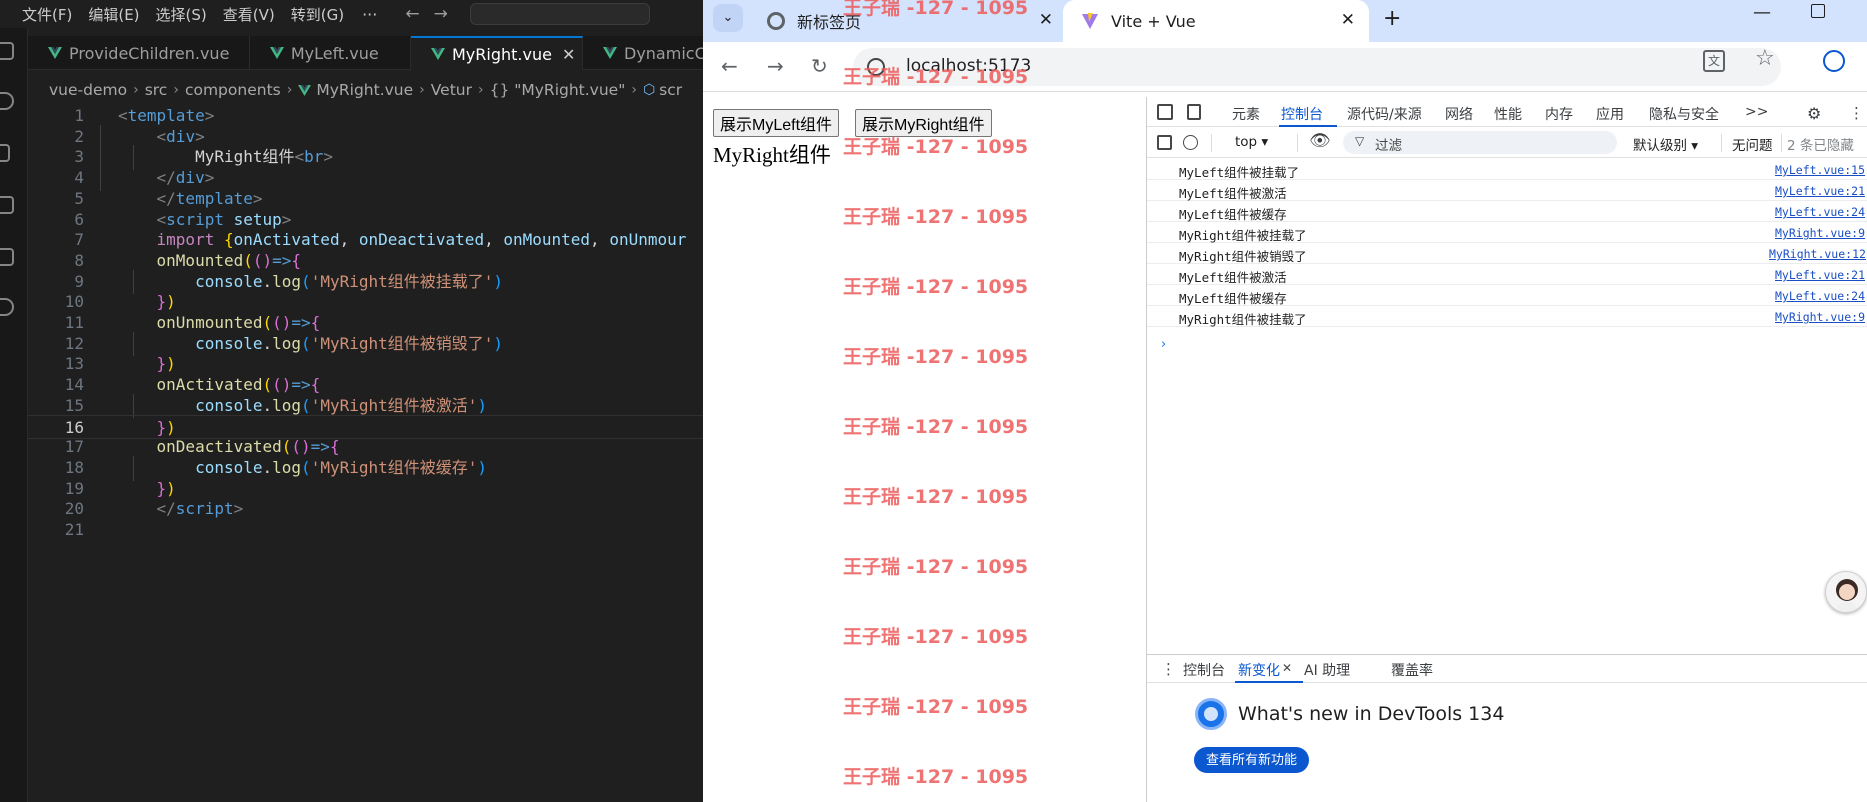 Image resolution: width=1867 pixels, height=802 pixels. Describe the element at coordinates (113, 14) in the screenshot. I see `menu-edit: 编辑(E)` at that location.